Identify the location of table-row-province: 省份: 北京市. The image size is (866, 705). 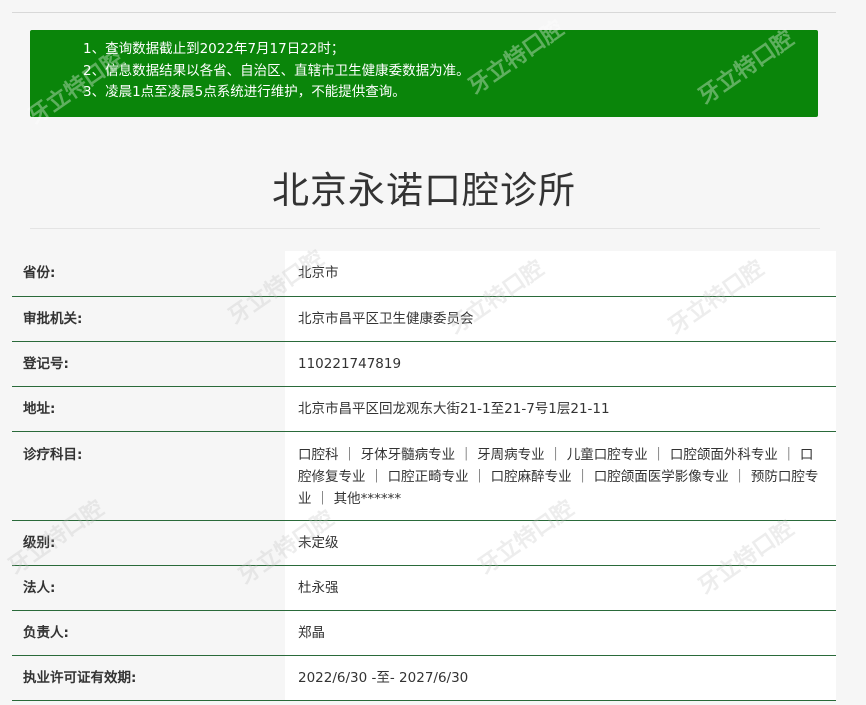
(424, 274).